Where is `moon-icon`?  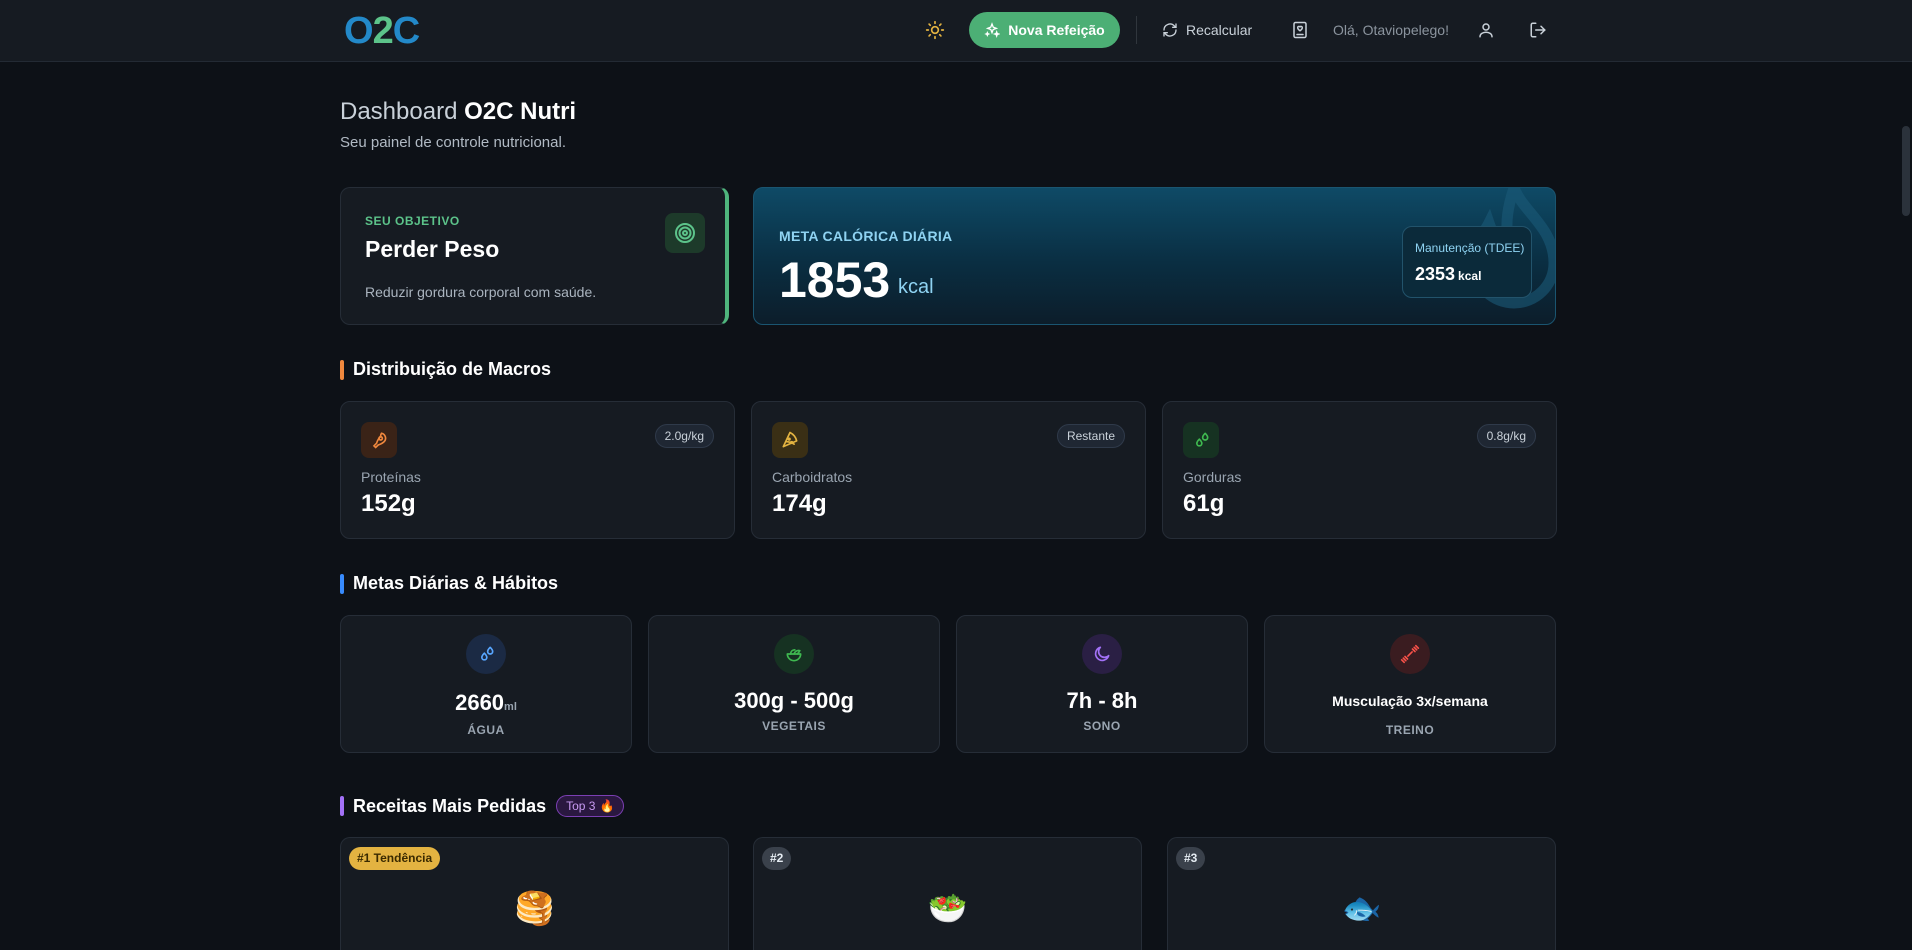 moon-icon is located at coordinates (1102, 654).